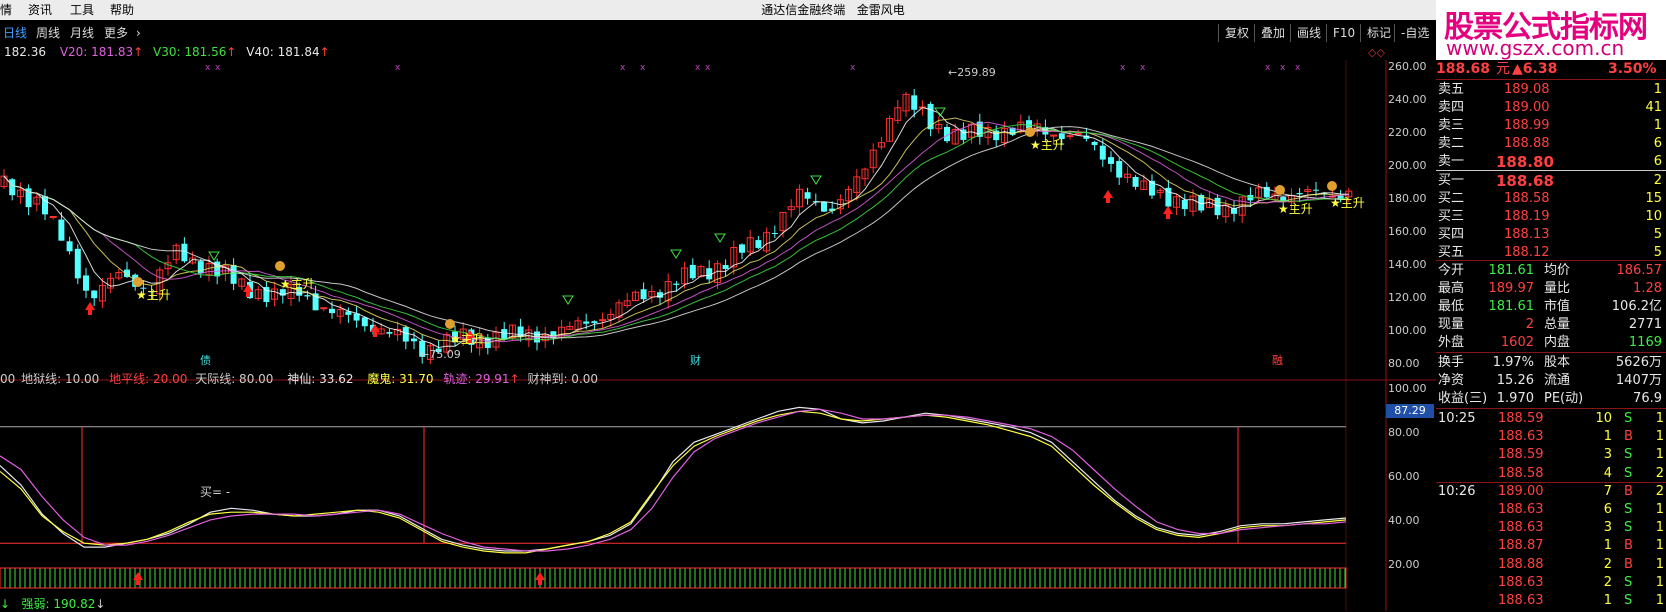 The height and width of the screenshot is (612, 1666). Describe the element at coordinates (6, 10) in the screenshot. I see `menu-item-market: 情` at that location.